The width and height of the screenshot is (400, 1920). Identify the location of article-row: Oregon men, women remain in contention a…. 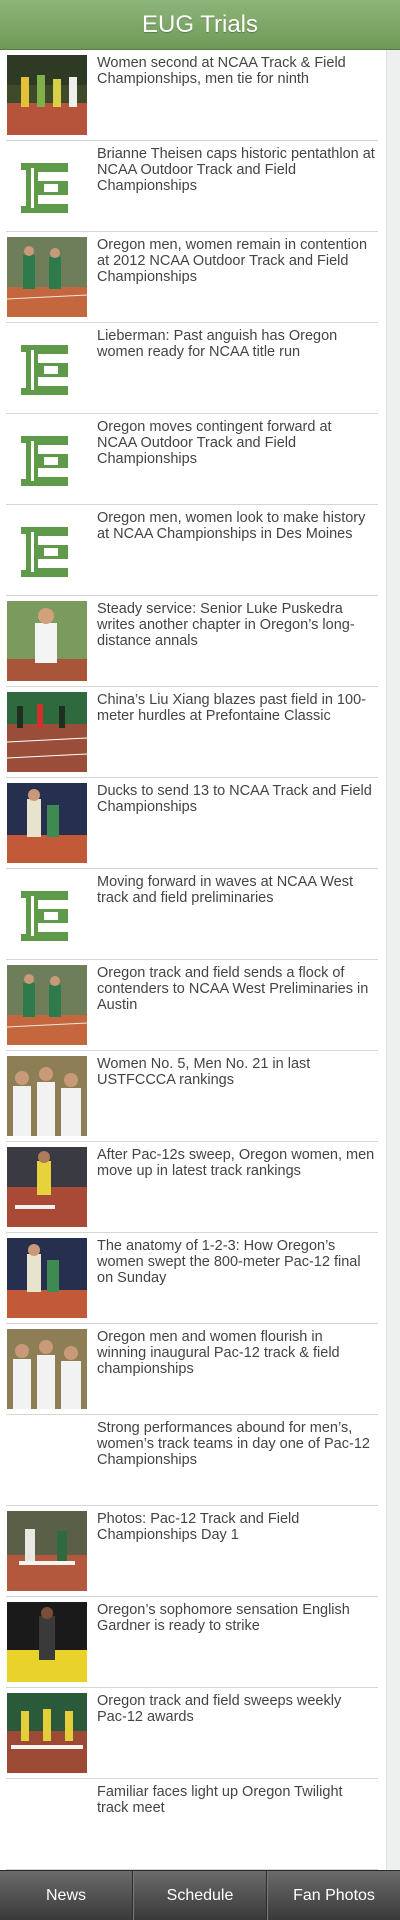
(192, 277).